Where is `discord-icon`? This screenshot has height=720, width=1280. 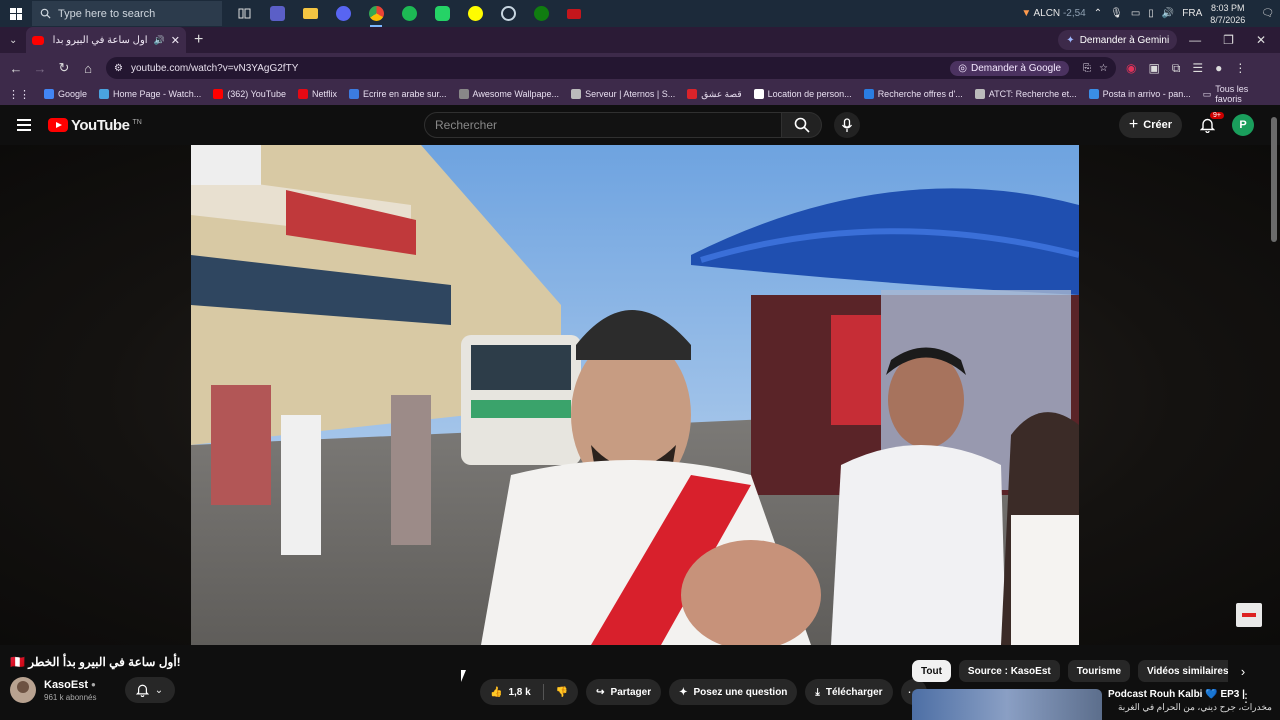 discord-icon is located at coordinates (343, 14).